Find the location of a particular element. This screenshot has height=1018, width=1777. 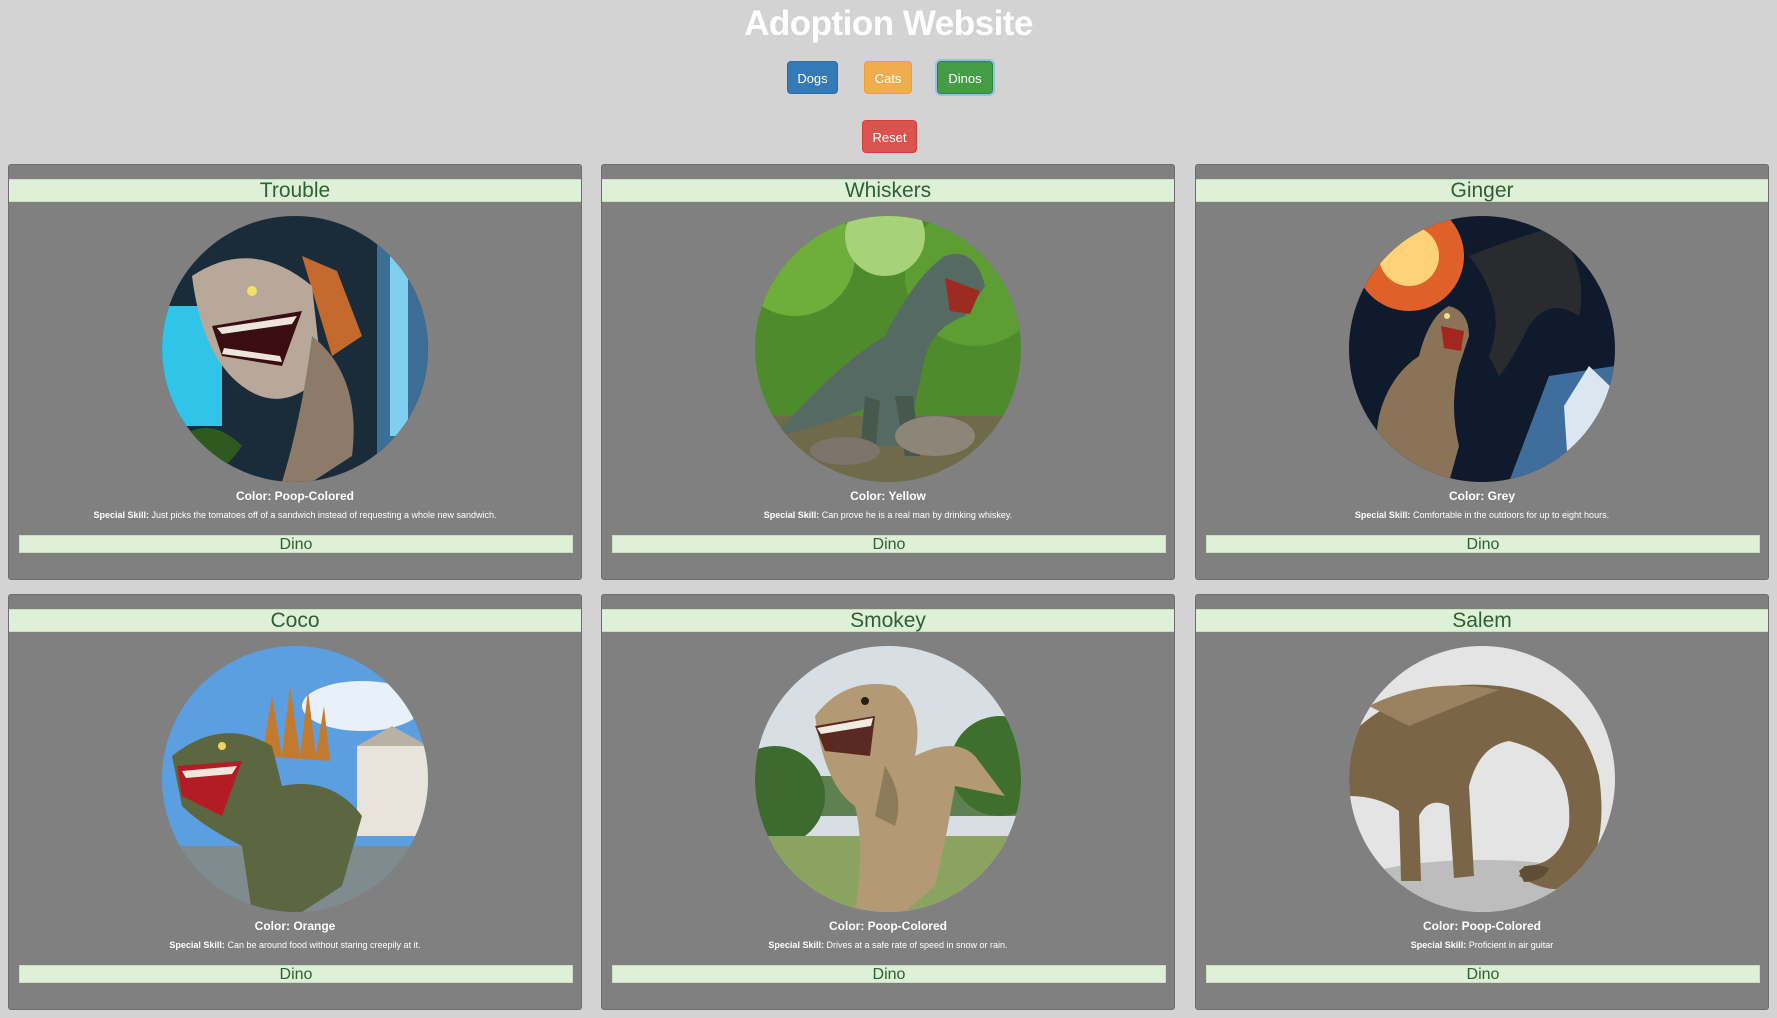

t-rex-meadow-image is located at coordinates (888, 779).